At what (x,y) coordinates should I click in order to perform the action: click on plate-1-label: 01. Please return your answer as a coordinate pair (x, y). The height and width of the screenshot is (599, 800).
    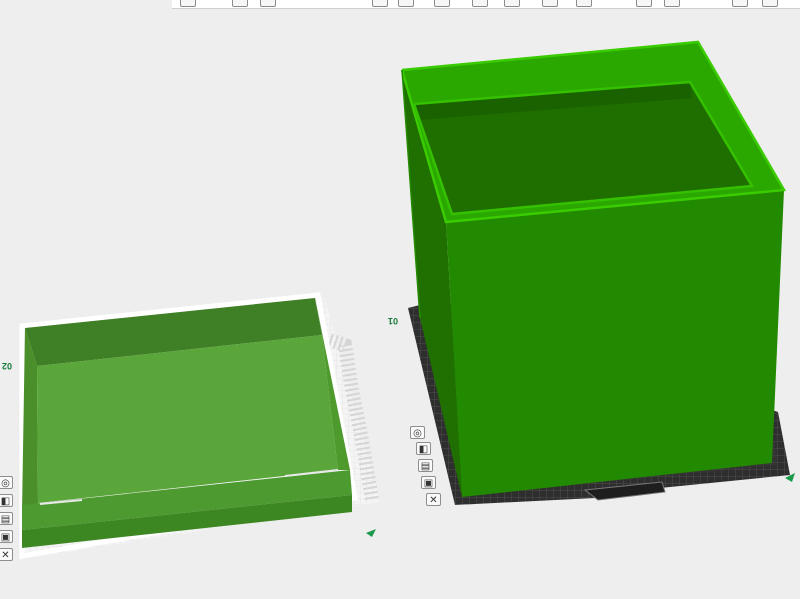
    Looking at the image, I should click on (393, 321).